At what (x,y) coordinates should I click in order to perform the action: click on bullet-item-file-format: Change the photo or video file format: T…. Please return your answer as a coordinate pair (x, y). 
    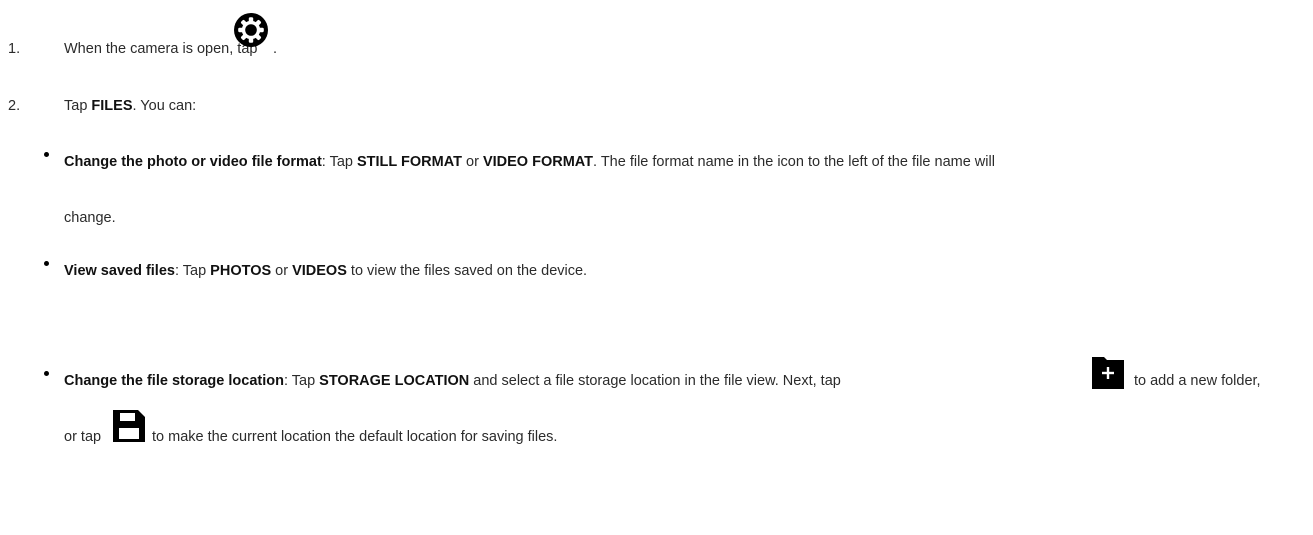
    Looking at the image, I should click on (529, 162).